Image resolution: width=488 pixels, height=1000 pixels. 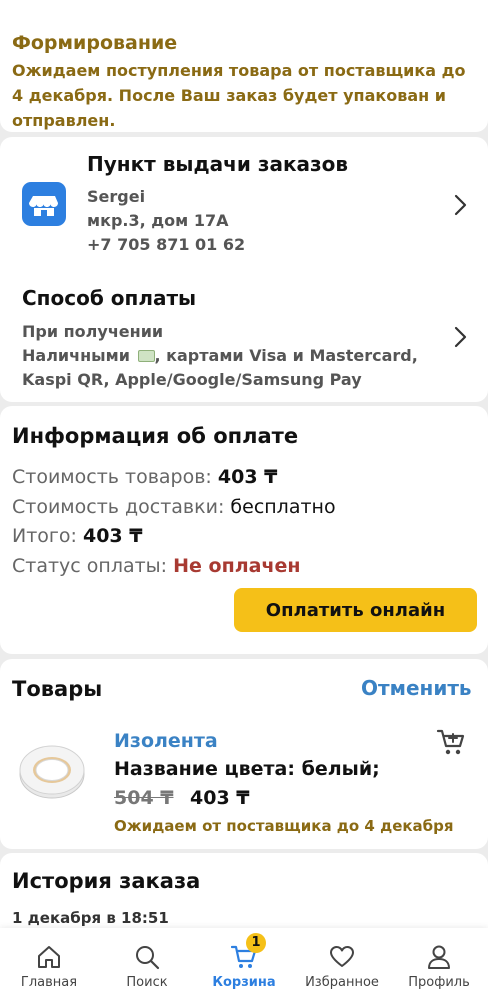 What do you see at coordinates (52, 770) in the screenshot?
I see `product-image` at bounding box center [52, 770].